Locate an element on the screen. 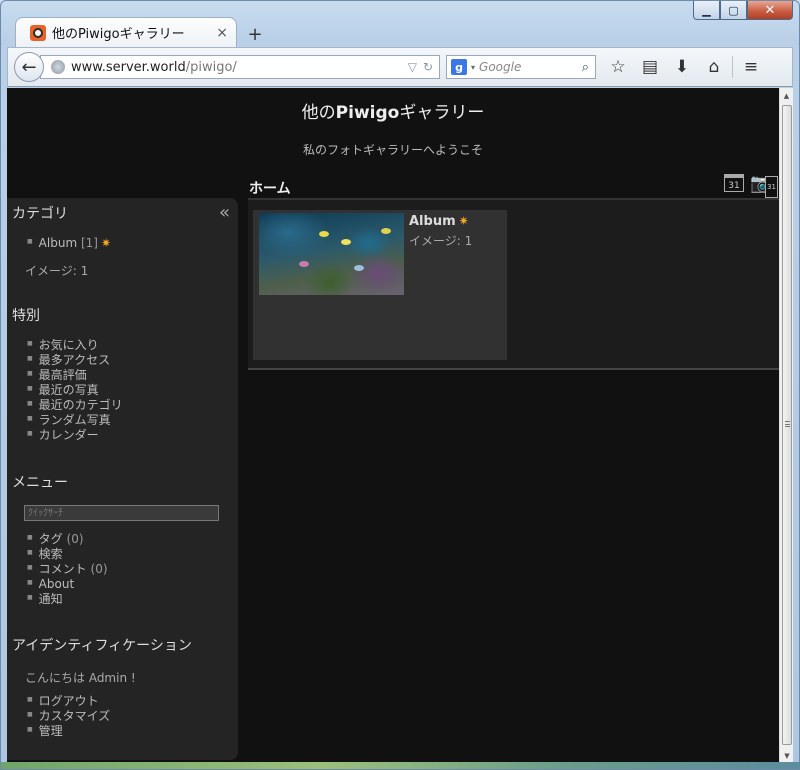  new-tab-button: + is located at coordinates (255, 34).